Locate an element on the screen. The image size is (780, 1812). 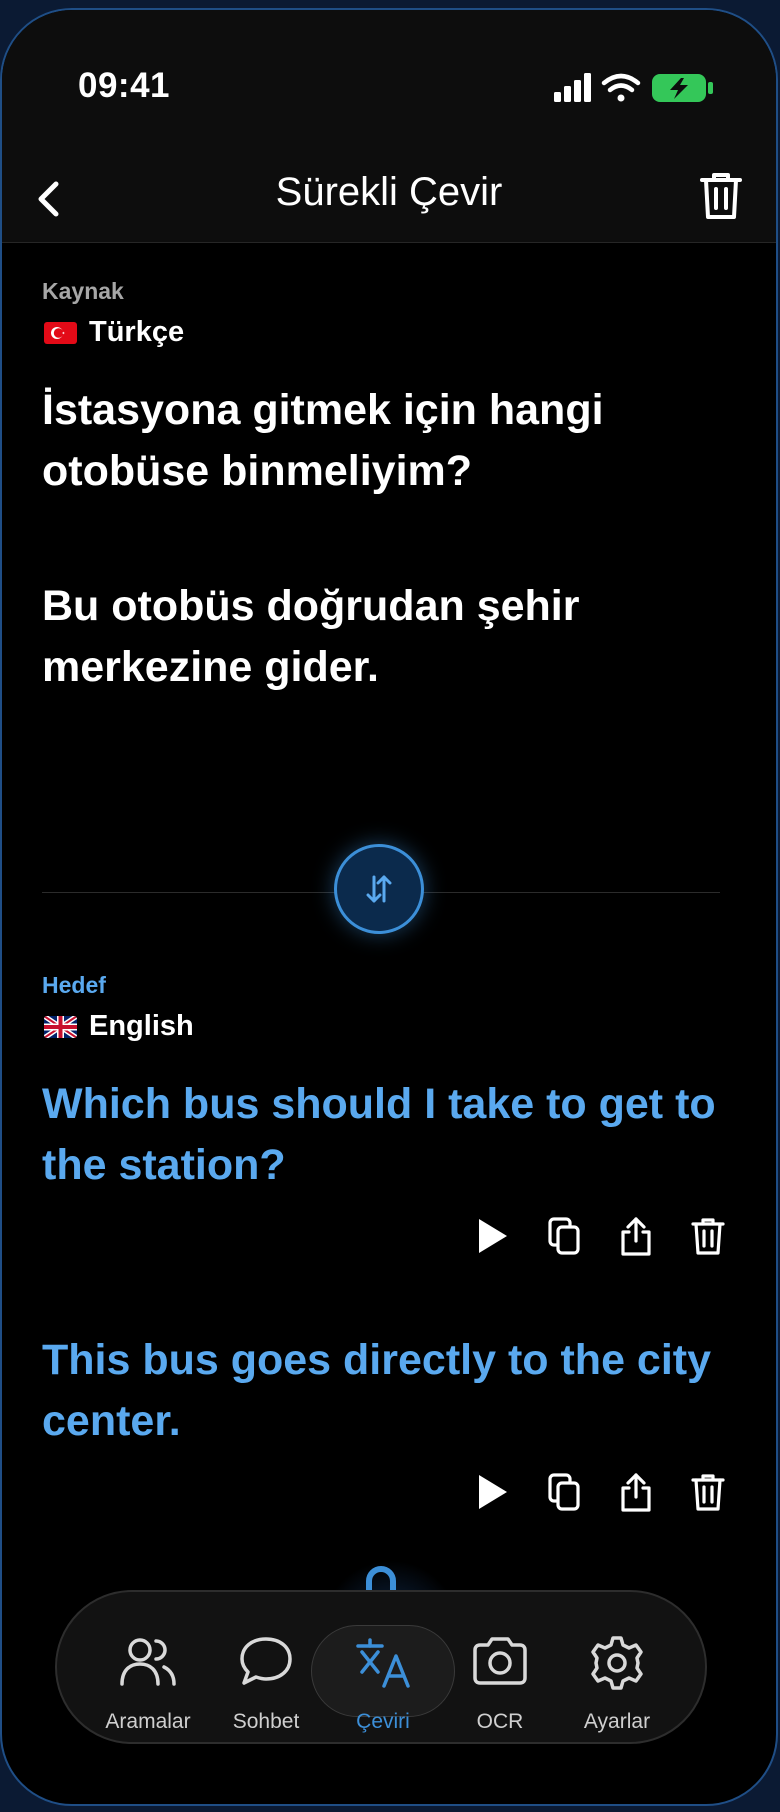
tab-aramalar: Aramalar is located at coordinates (148, 1667).